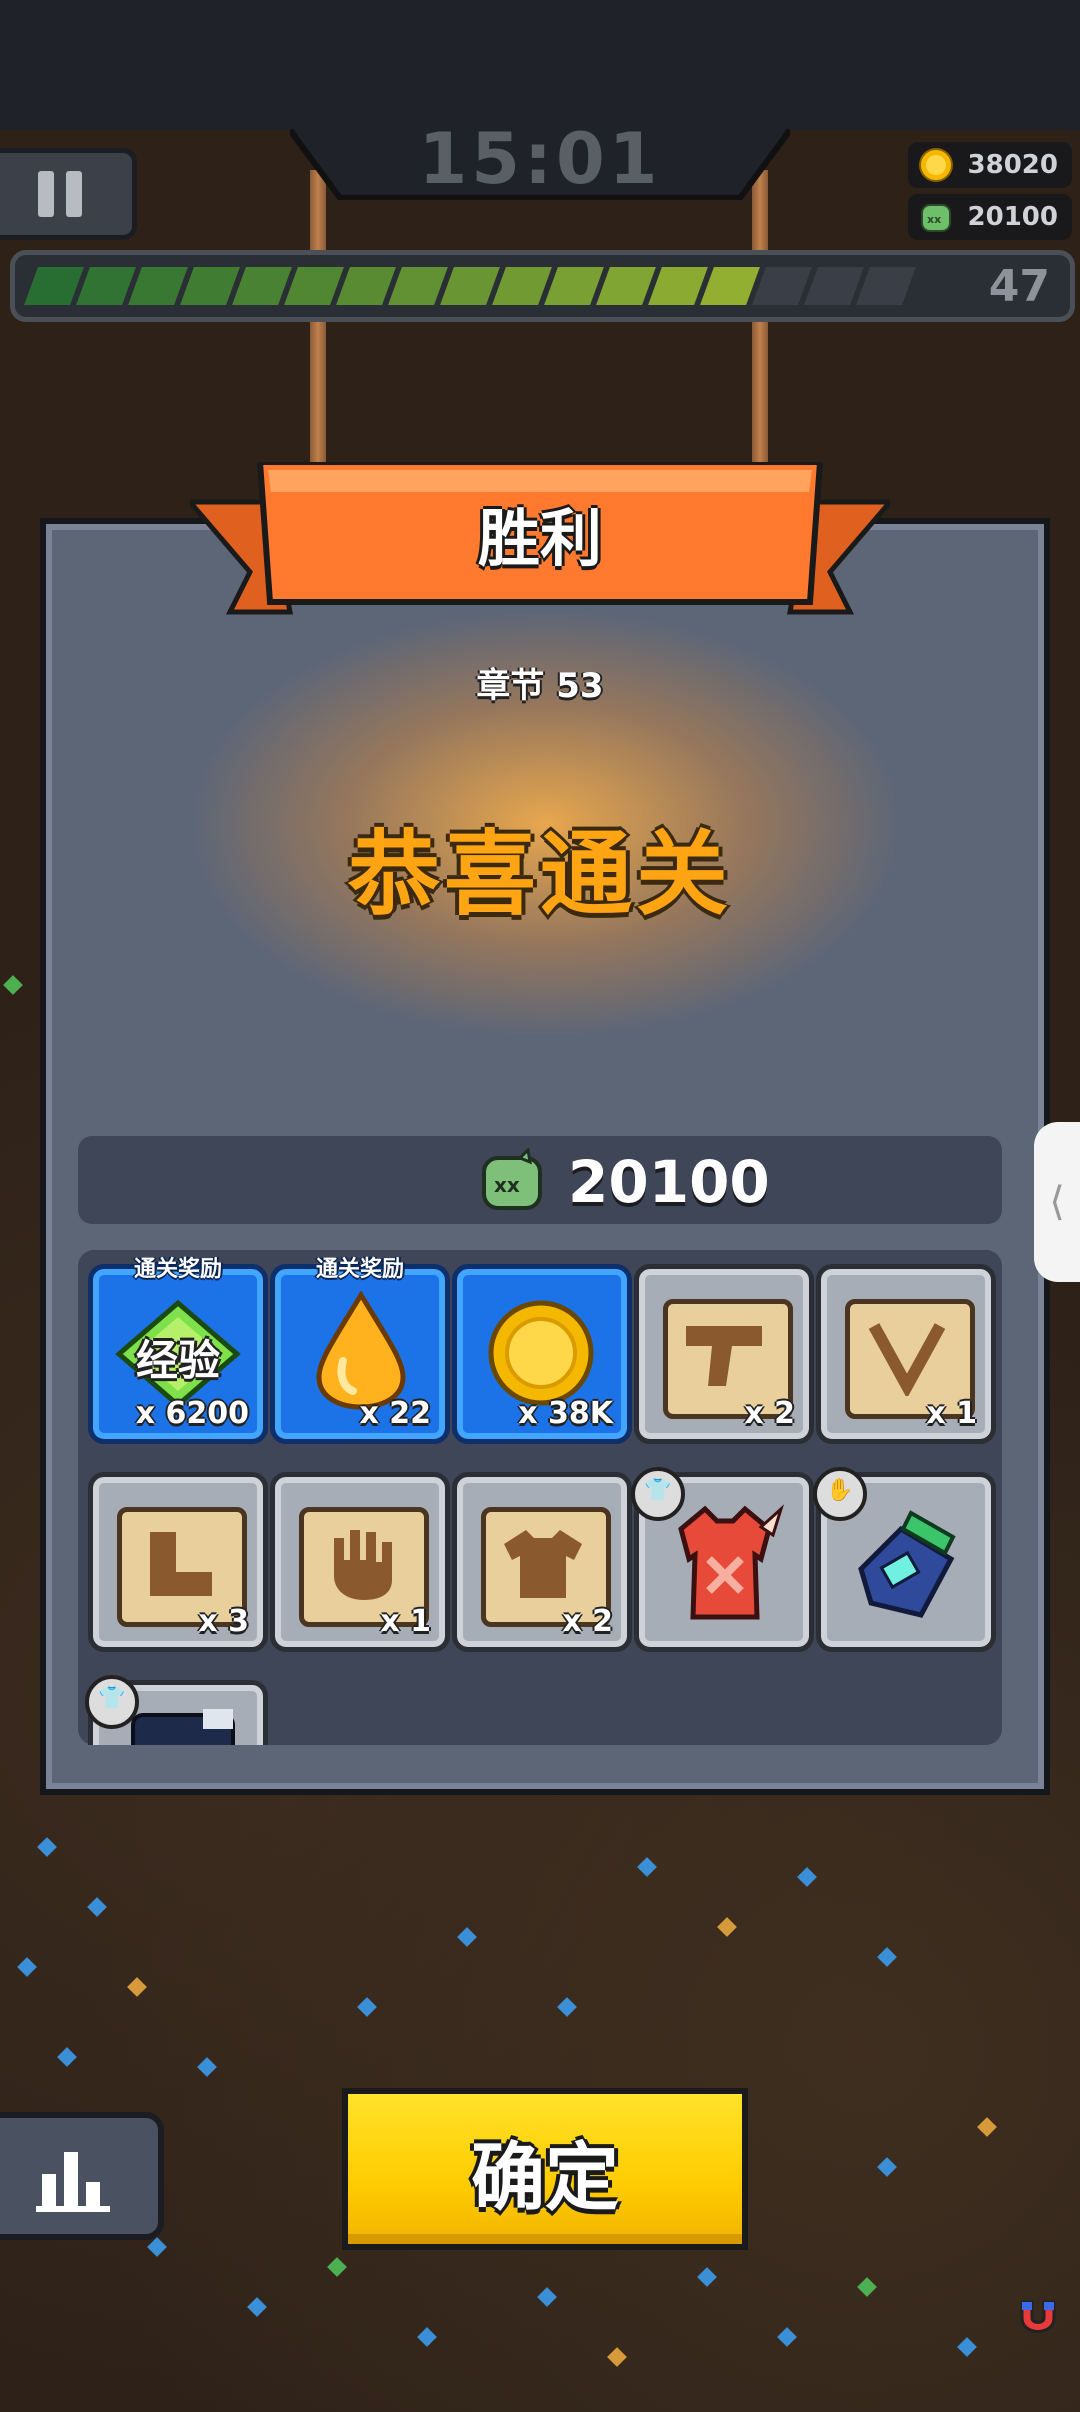 This screenshot has width=1080, height=2412. What do you see at coordinates (183, 1727) in the screenshot?
I see `partial-item-icon` at bounding box center [183, 1727].